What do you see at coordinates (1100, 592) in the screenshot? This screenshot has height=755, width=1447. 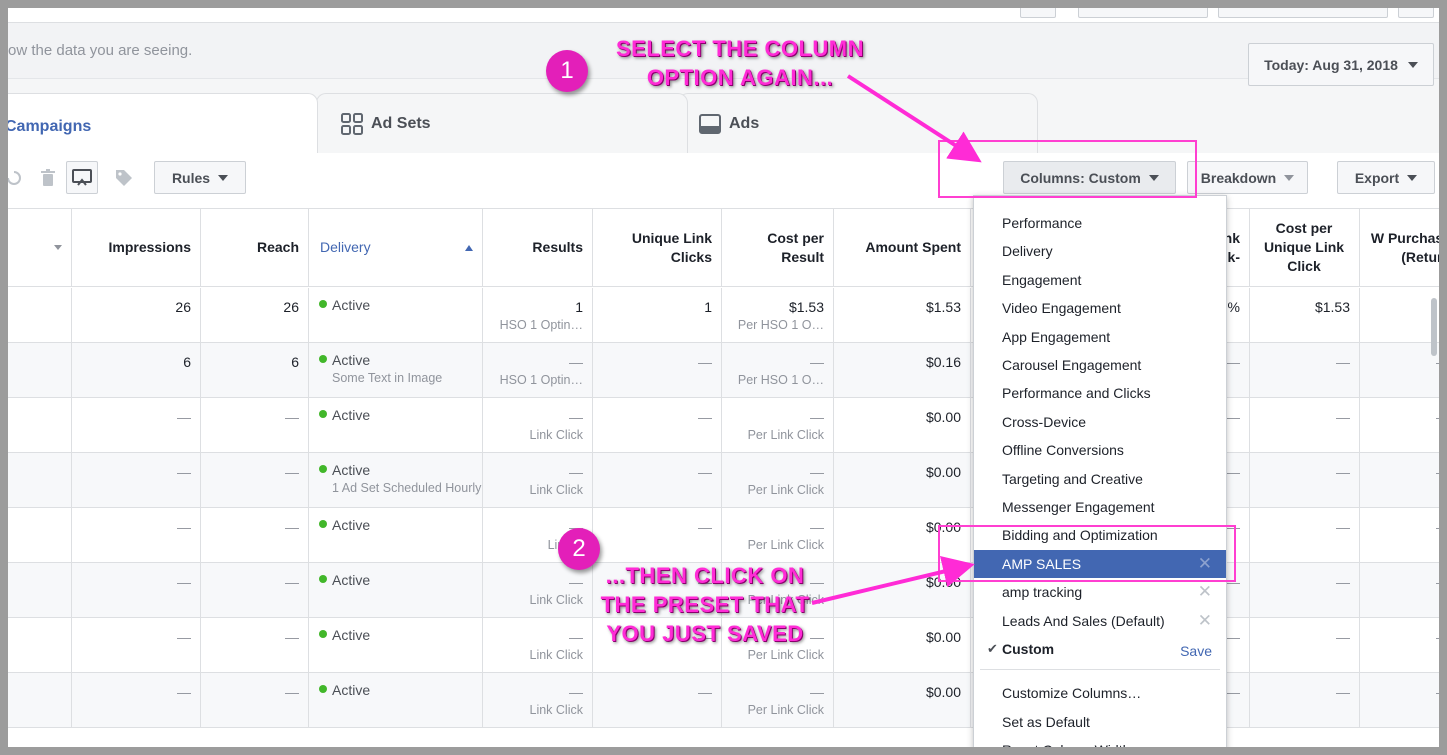 I see `menu-item-saved-preset: amp tracking ✕` at bounding box center [1100, 592].